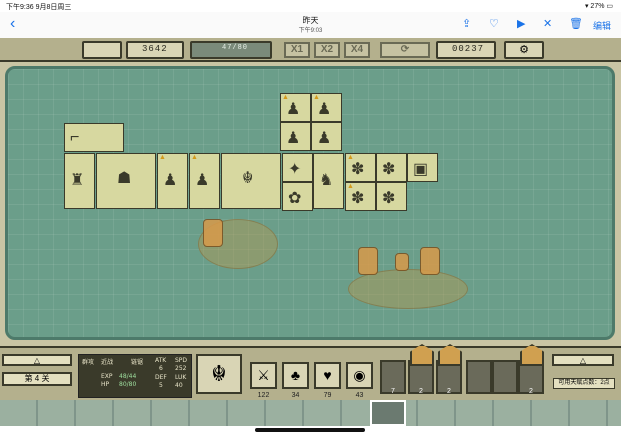  Describe the element at coordinates (107, 362) in the screenshot. I see `unit-tag: 近战` at that location.